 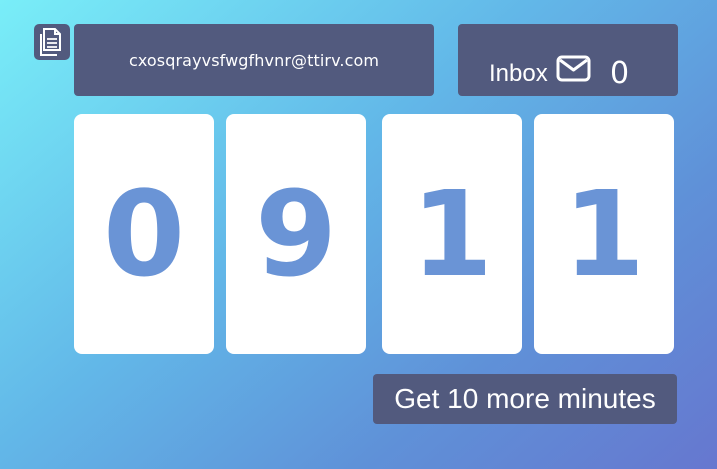 What do you see at coordinates (573, 68) in the screenshot?
I see `envelope-icon` at bounding box center [573, 68].